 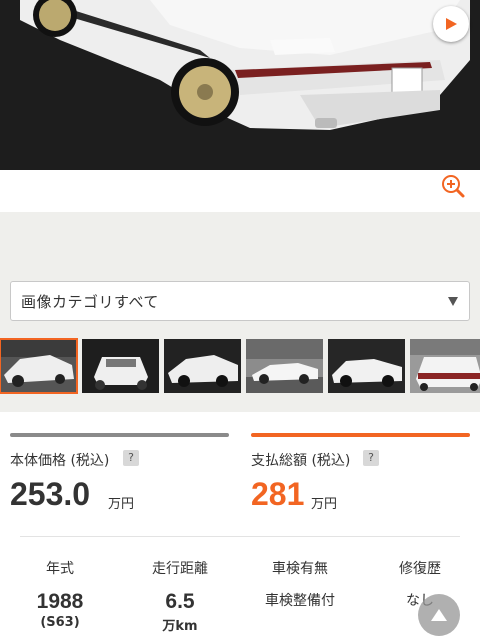 What do you see at coordinates (360, 435) in the screenshot?
I see `total-price-bar` at bounding box center [360, 435].